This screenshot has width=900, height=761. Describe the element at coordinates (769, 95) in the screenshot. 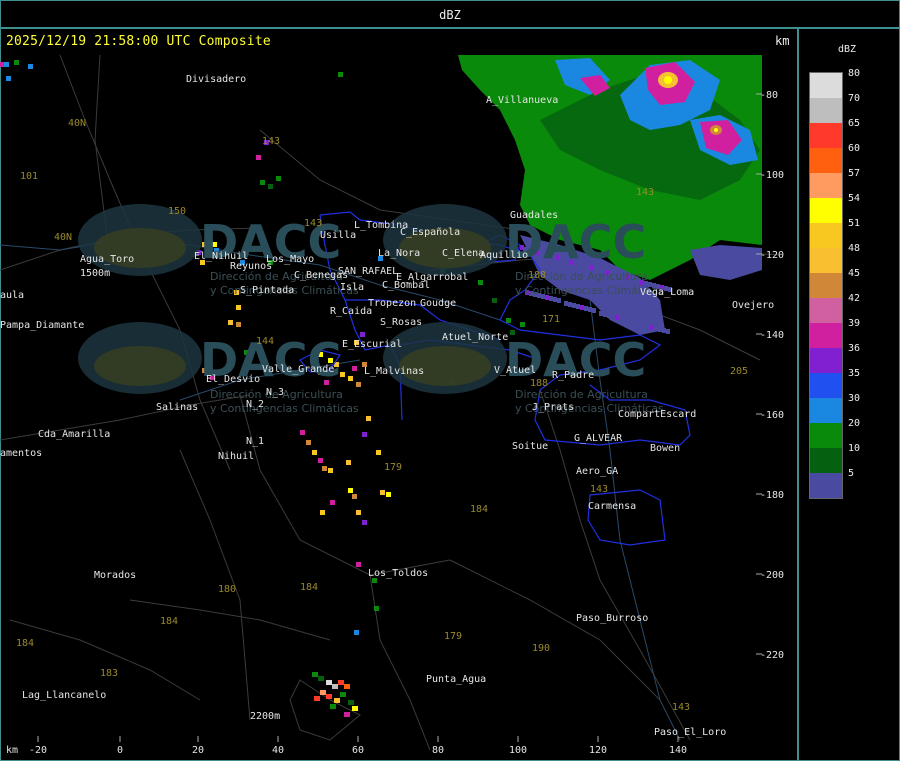

I see `y-tick-label: -80` at that location.